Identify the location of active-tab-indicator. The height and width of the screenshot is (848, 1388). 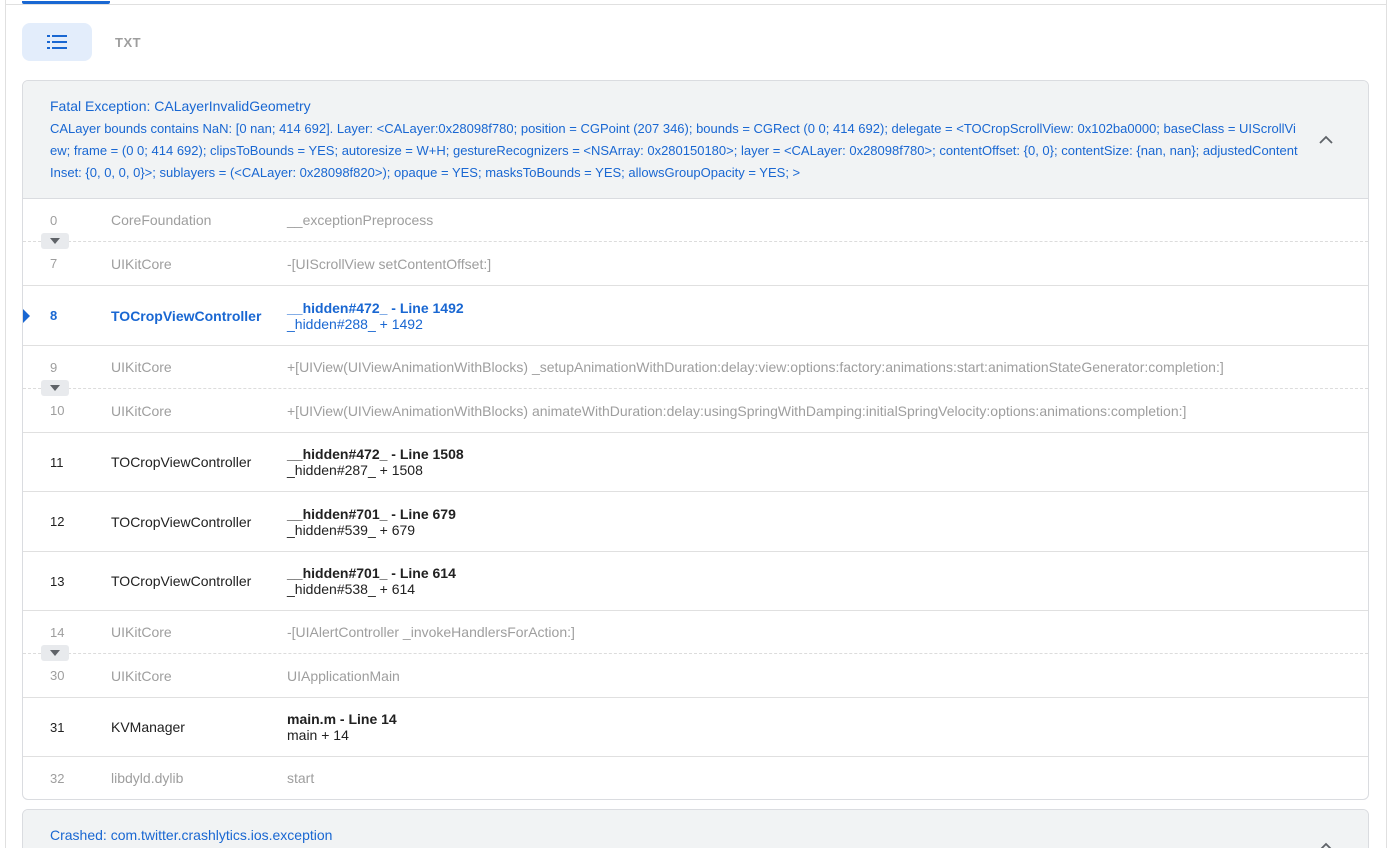
(66, 2).